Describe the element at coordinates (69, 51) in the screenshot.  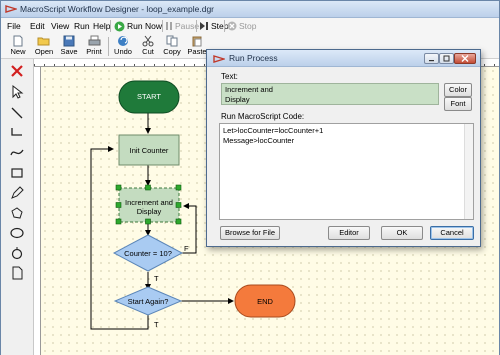
I see `save-label: Save` at that location.